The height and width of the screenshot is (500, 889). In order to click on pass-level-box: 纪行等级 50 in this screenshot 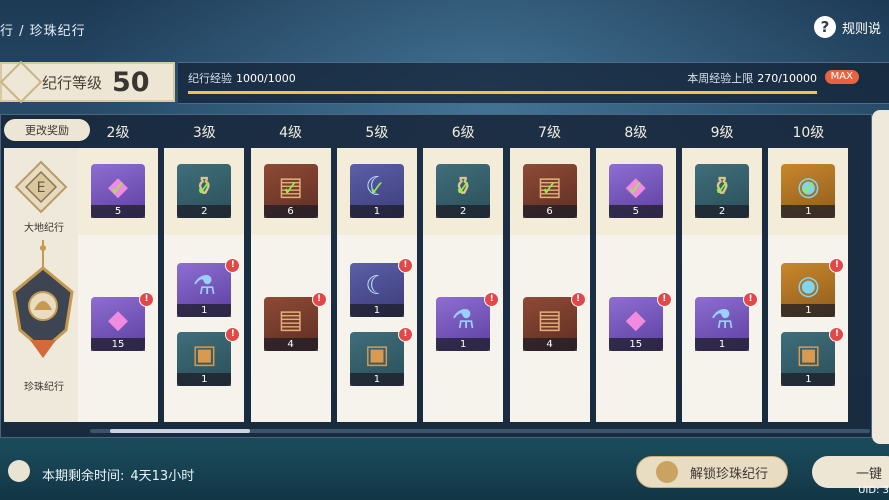, I will do `click(87, 82)`.